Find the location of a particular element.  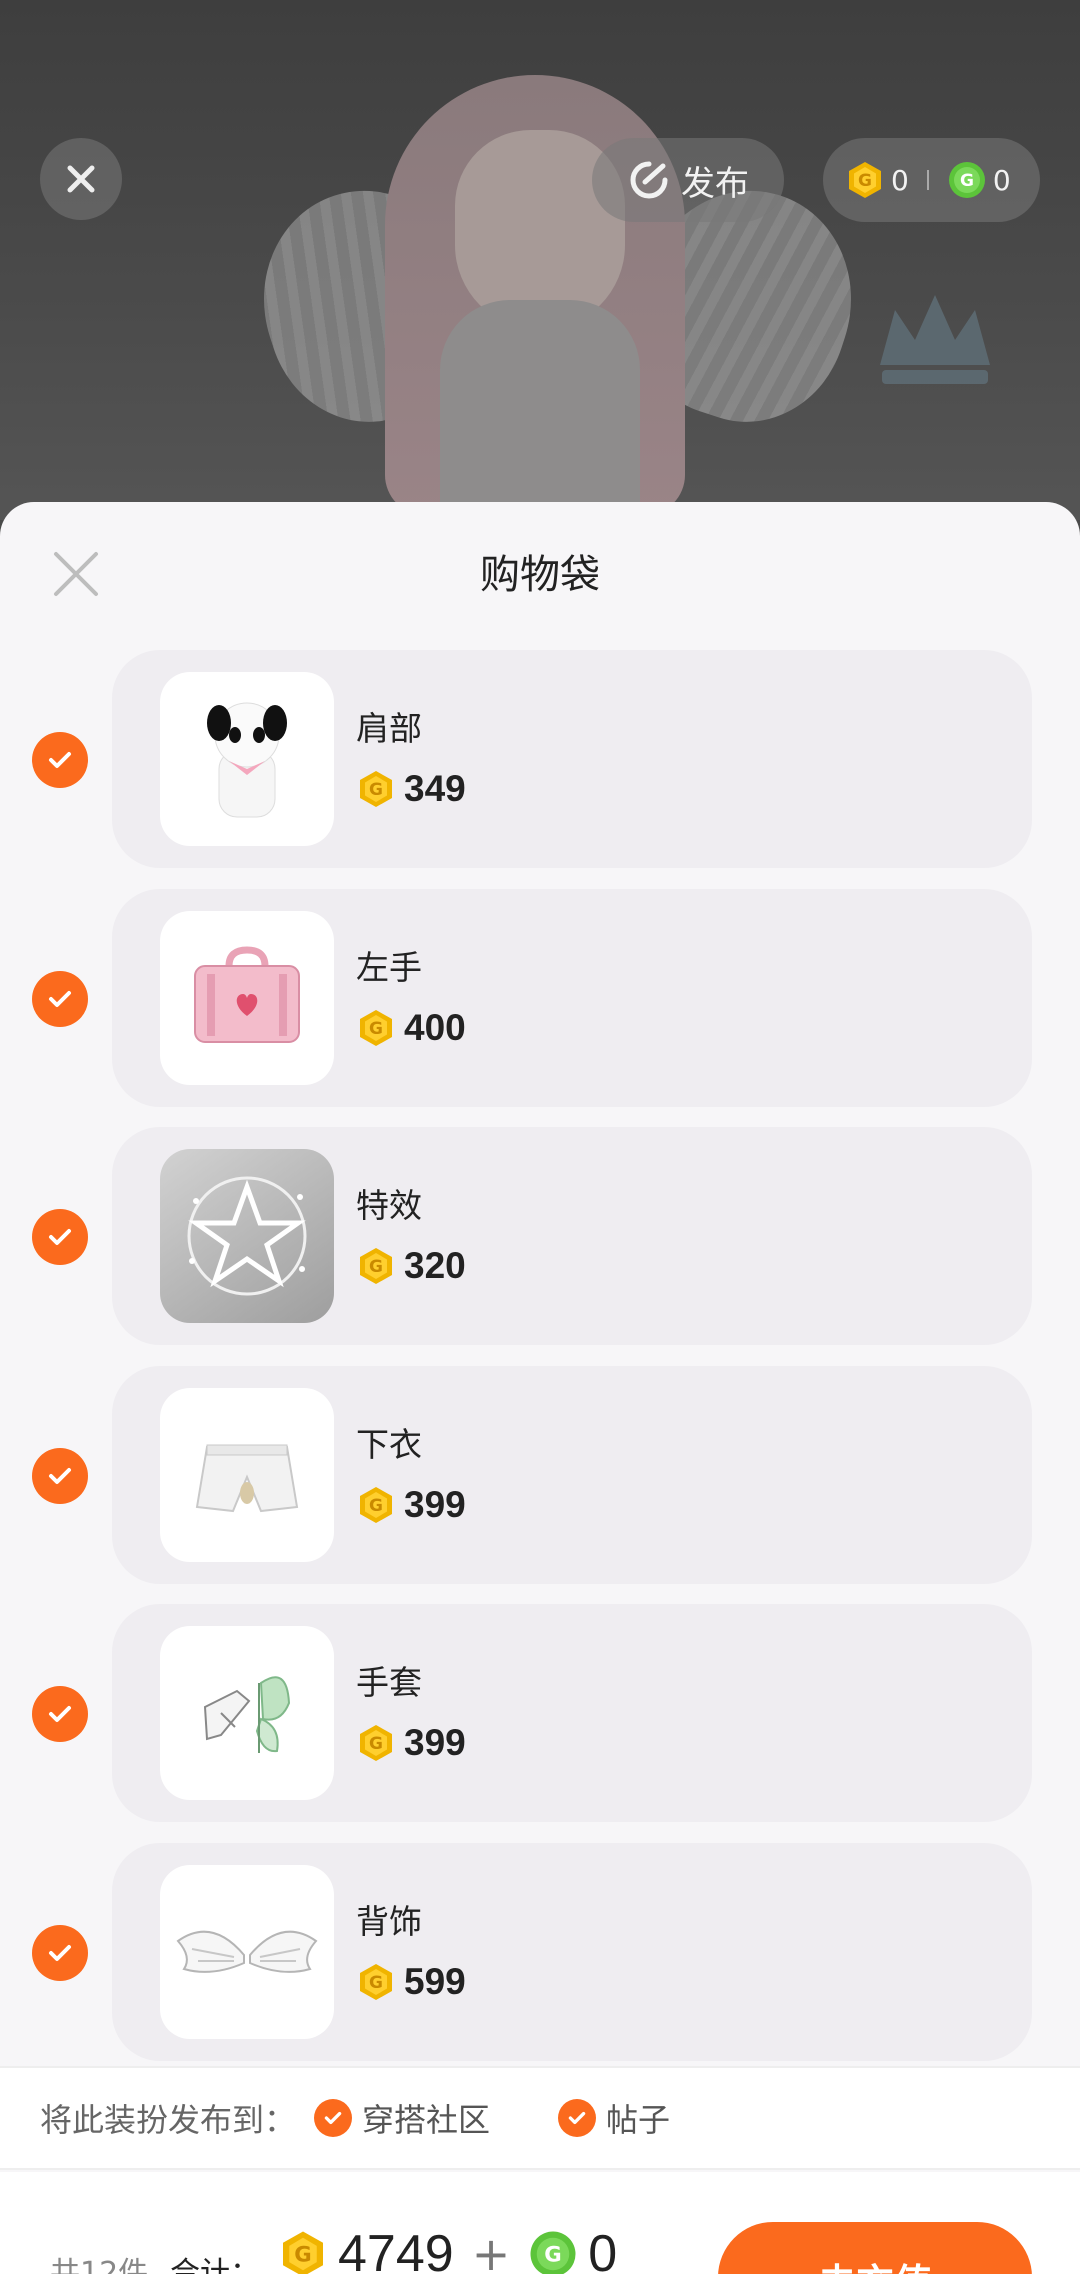

sheet-header: 购物袋 is located at coordinates (540, 567).